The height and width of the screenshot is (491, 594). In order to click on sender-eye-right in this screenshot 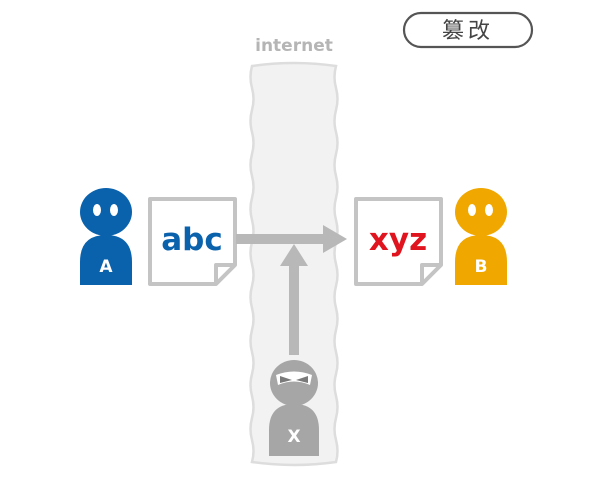, I will do `click(114, 210)`.